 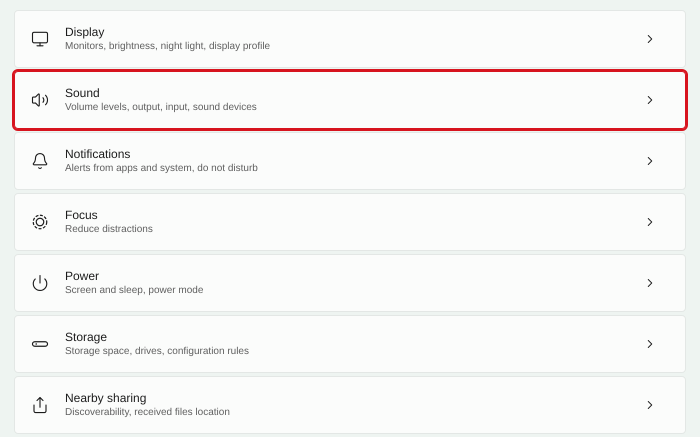 What do you see at coordinates (350, 100) in the screenshot?
I see `settings-item: Sound Volume levels, output, input, sound devices` at bounding box center [350, 100].